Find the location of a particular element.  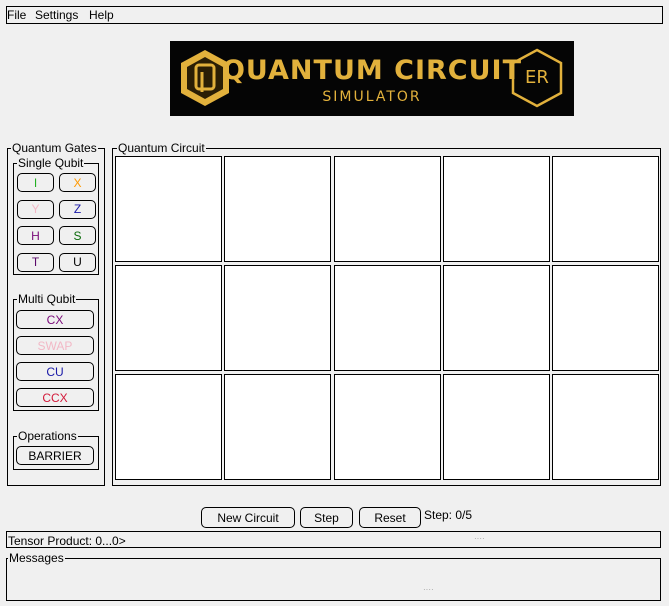

gate-s-button: S is located at coordinates (77, 235).